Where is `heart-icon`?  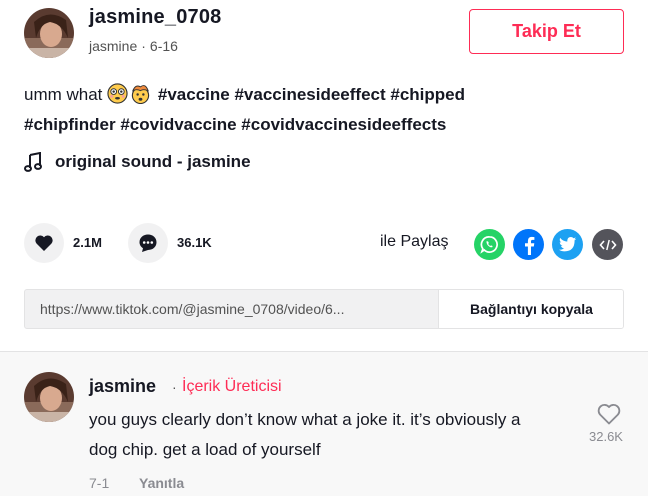 heart-icon is located at coordinates (44, 243).